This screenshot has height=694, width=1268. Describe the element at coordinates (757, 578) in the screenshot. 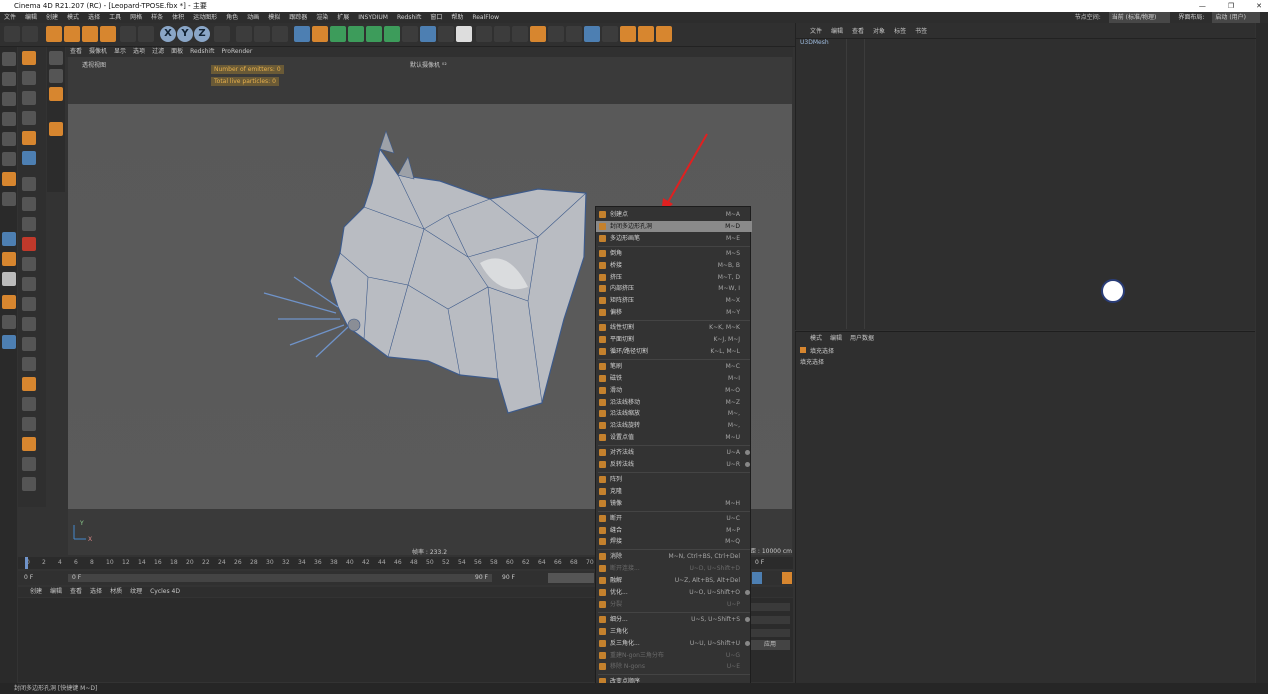

I see `record-icon` at that location.